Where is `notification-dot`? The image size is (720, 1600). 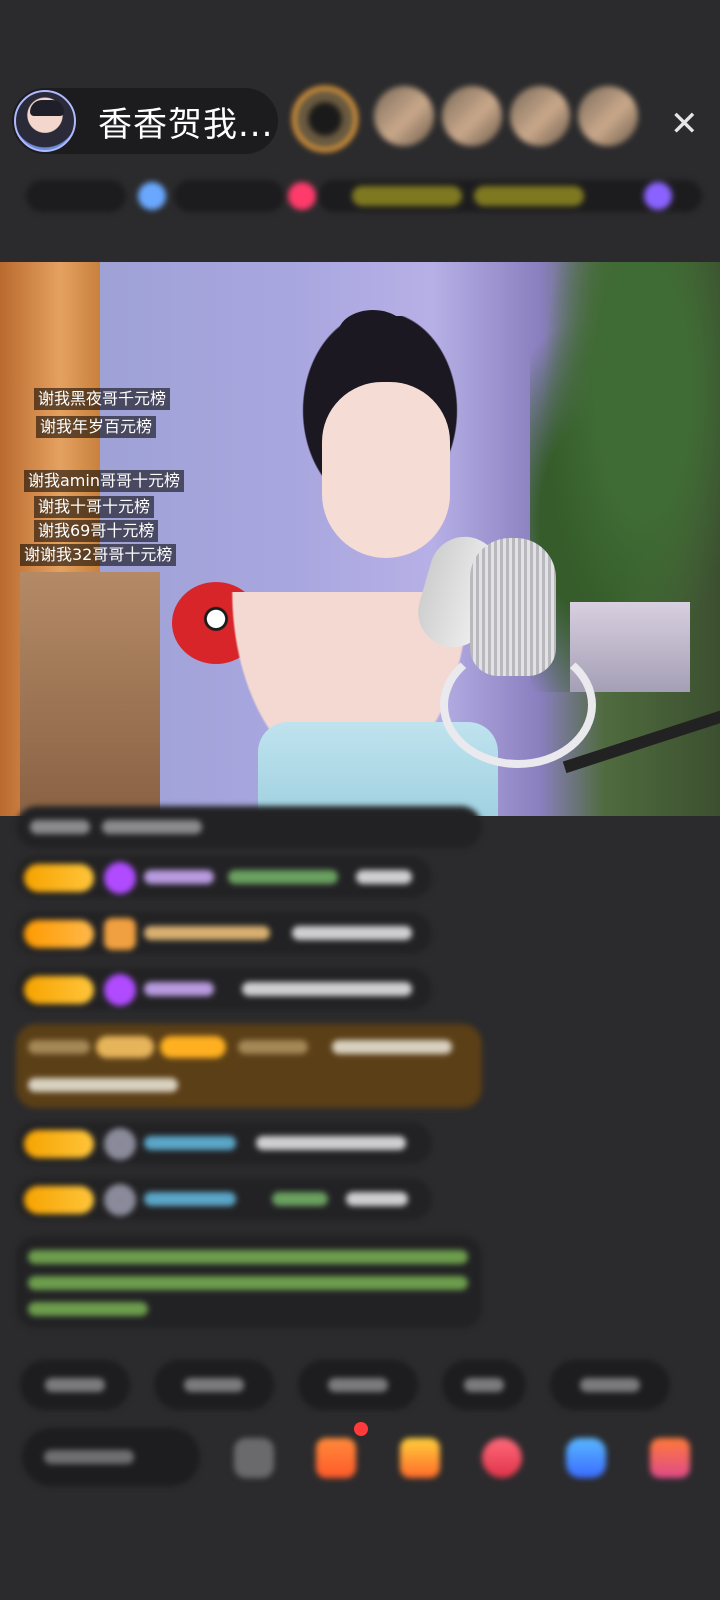
notification-dot is located at coordinates (361, 1429).